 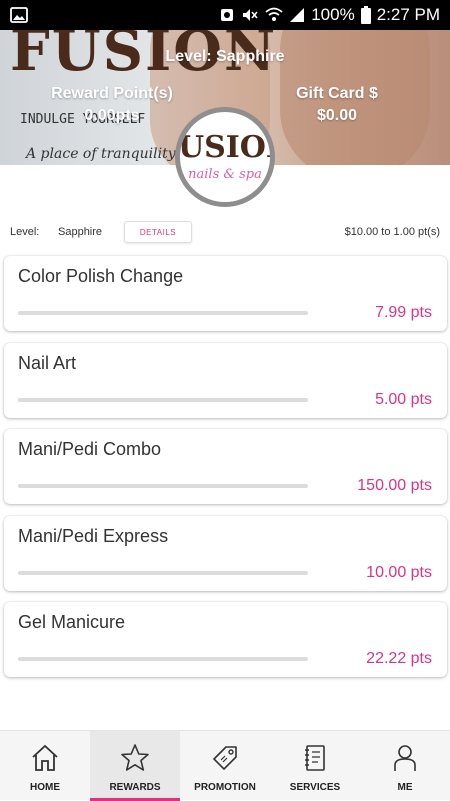 I want to click on points-rate: $10.00 to 1.00 pt(s), so click(x=392, y=232).